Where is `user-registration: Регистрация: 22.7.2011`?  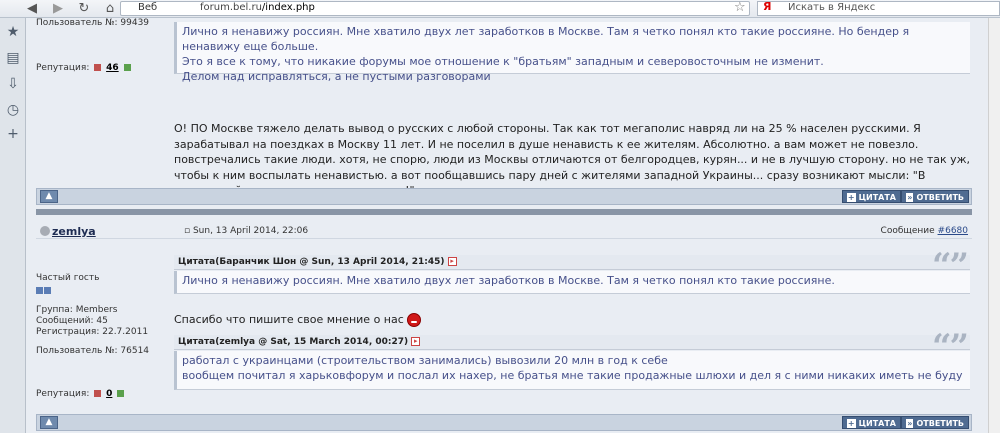 user-registration: Регистрация: 22.7.2011 is located at coordinates (92, 332).